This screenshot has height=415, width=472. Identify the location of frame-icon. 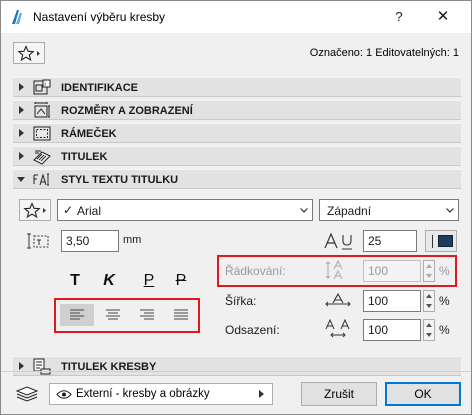
(42, 133).